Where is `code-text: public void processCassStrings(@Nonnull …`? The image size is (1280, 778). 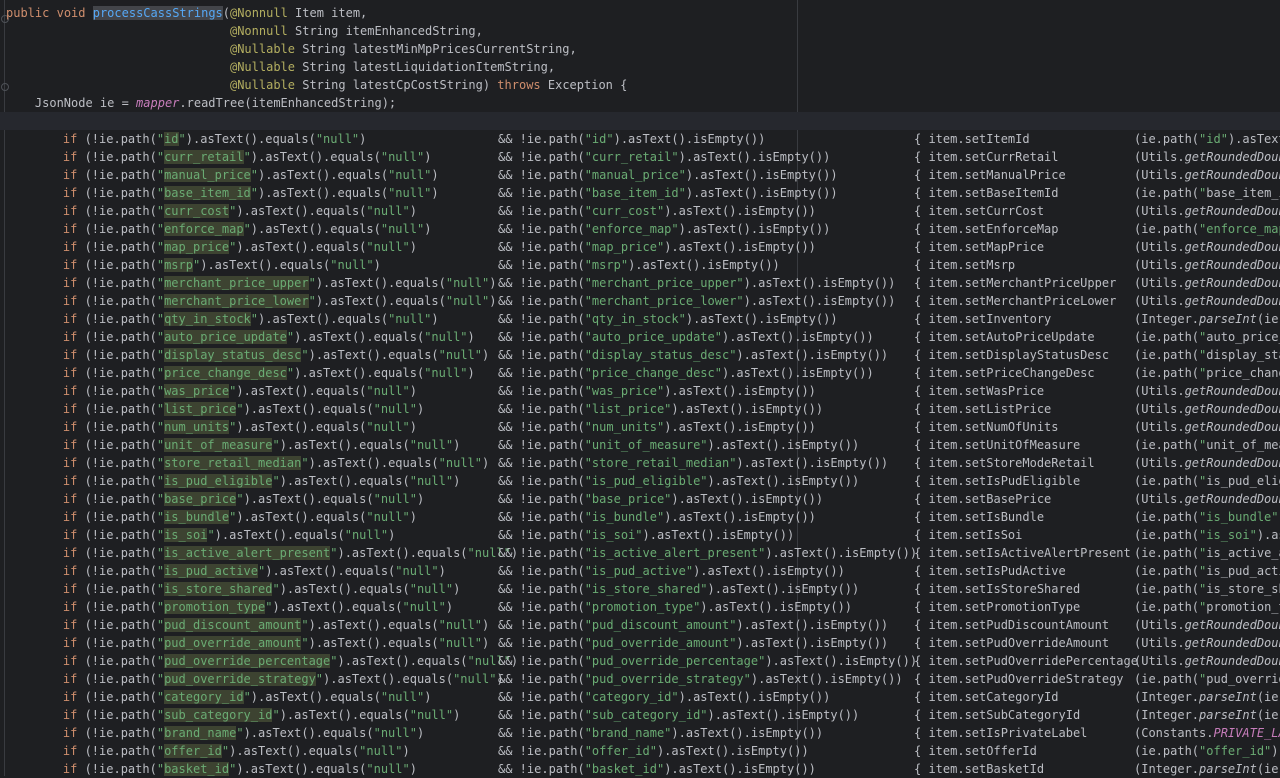 code-text: public void processCassStrings(@Nonnull … is located at coordinates (187, 13).